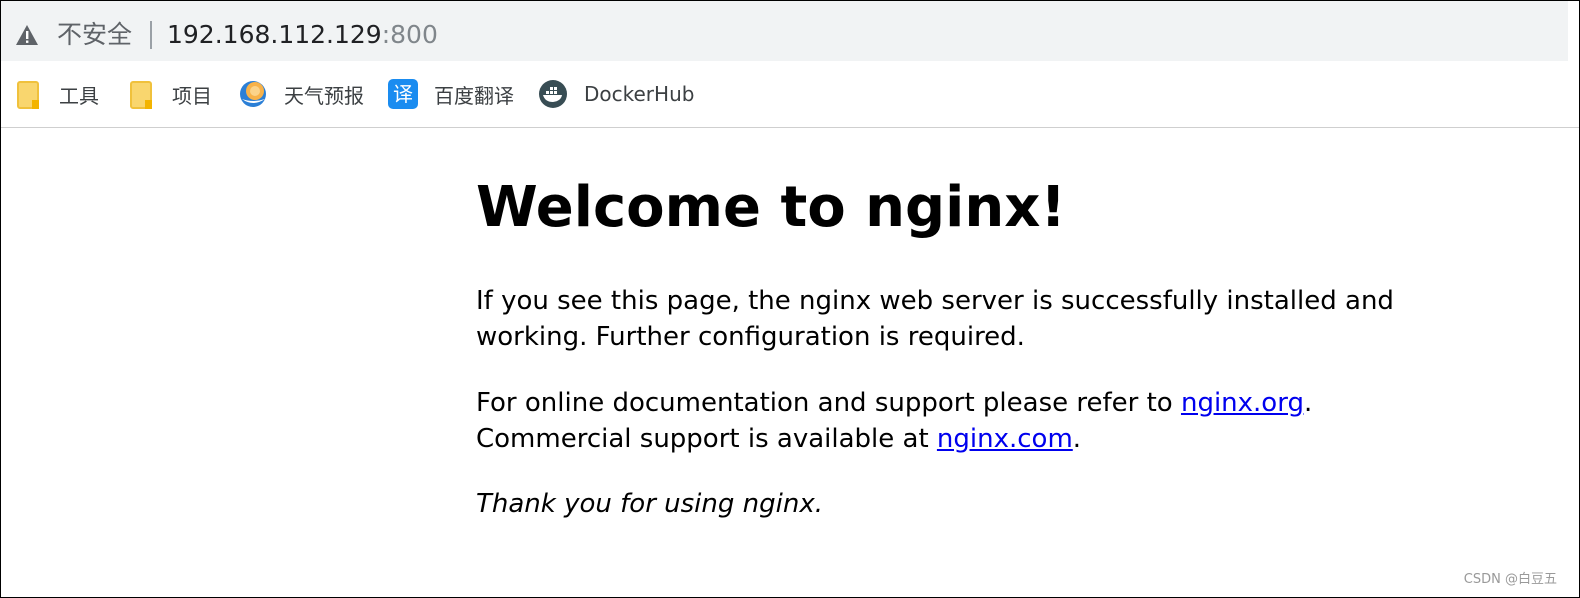 This screenshot has height=598, width=1580. I want to click on nginx-org-link: nginx.org, so click(1242, 403).